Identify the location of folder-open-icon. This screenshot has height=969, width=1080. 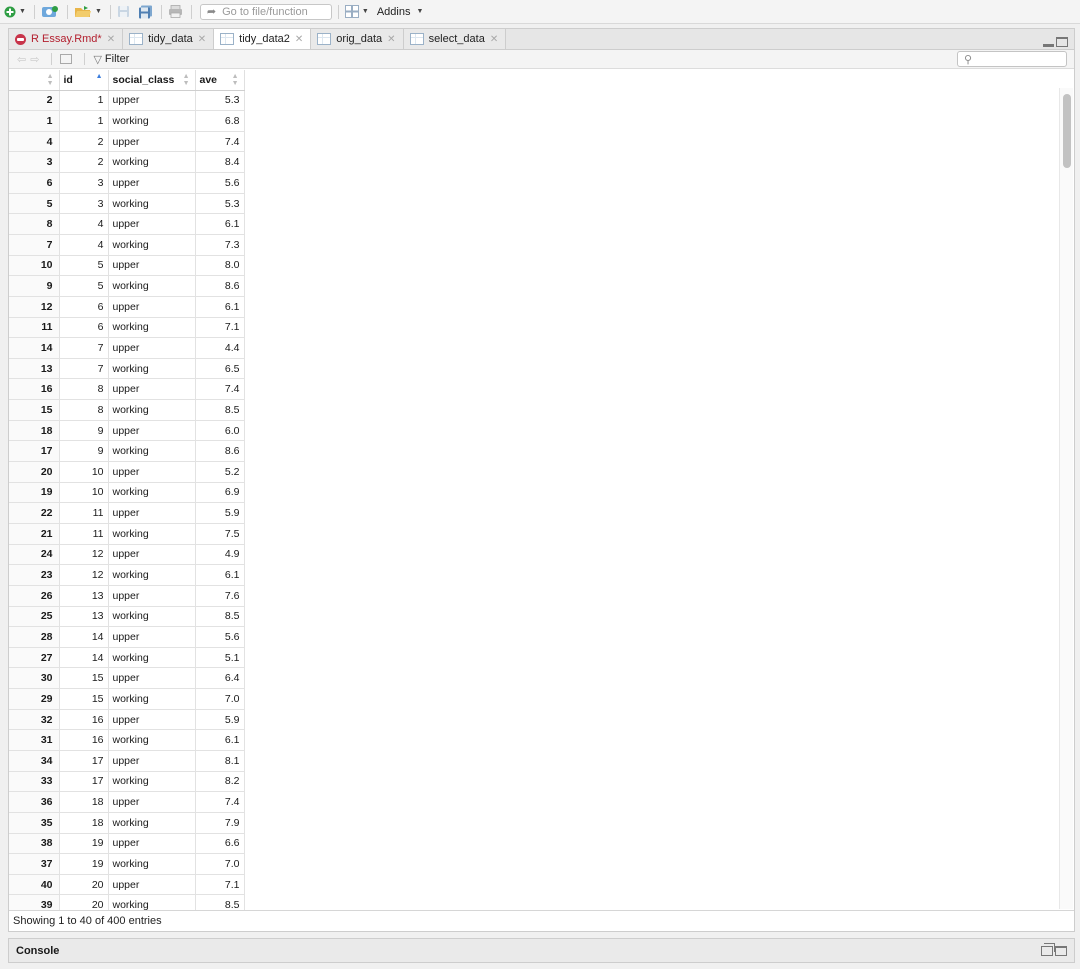
(82, 11).